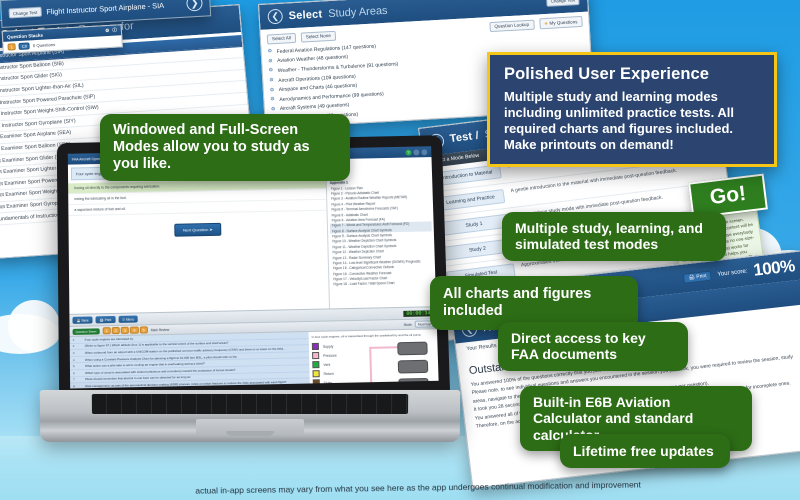  Describe the element at coordinates (701, 277) in the screenshot. I see `print-label: Print` at that location.